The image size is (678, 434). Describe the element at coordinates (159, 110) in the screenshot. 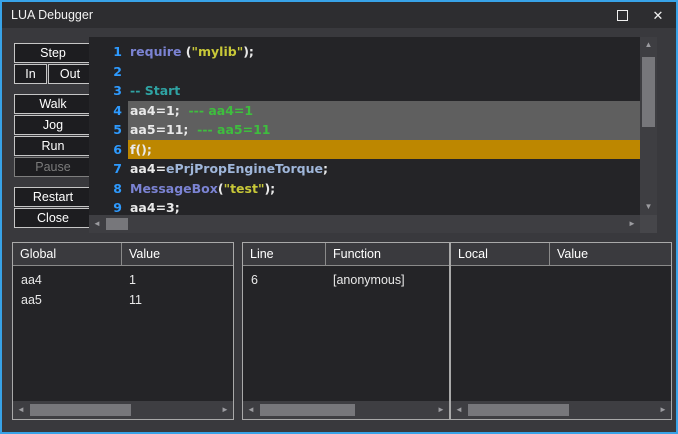

I see `code-token: aa4=1;` at that location.